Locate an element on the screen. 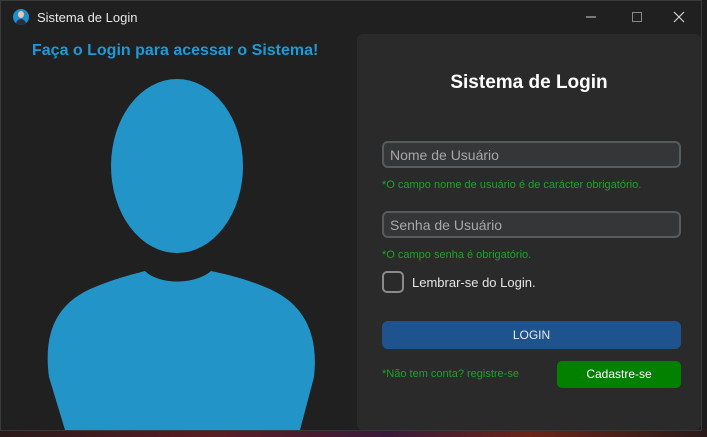 The width and height of the screenshot is (707, 437). maximize-icon is located at coordinates (637, 17).